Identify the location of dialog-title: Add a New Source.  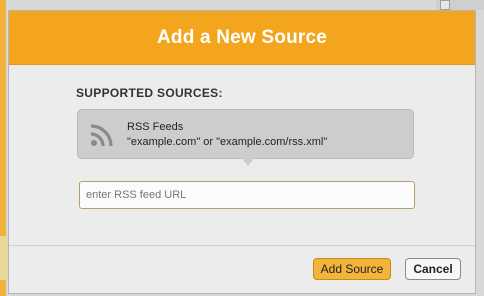
(242, 37).